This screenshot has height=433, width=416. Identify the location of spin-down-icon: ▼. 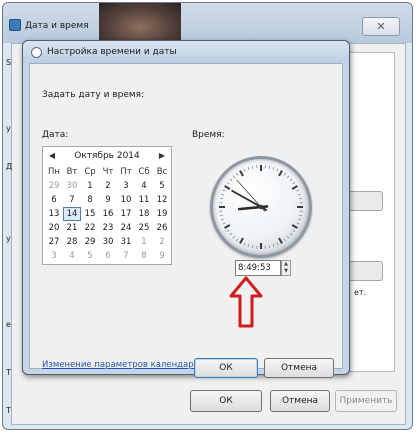
(286, 271).